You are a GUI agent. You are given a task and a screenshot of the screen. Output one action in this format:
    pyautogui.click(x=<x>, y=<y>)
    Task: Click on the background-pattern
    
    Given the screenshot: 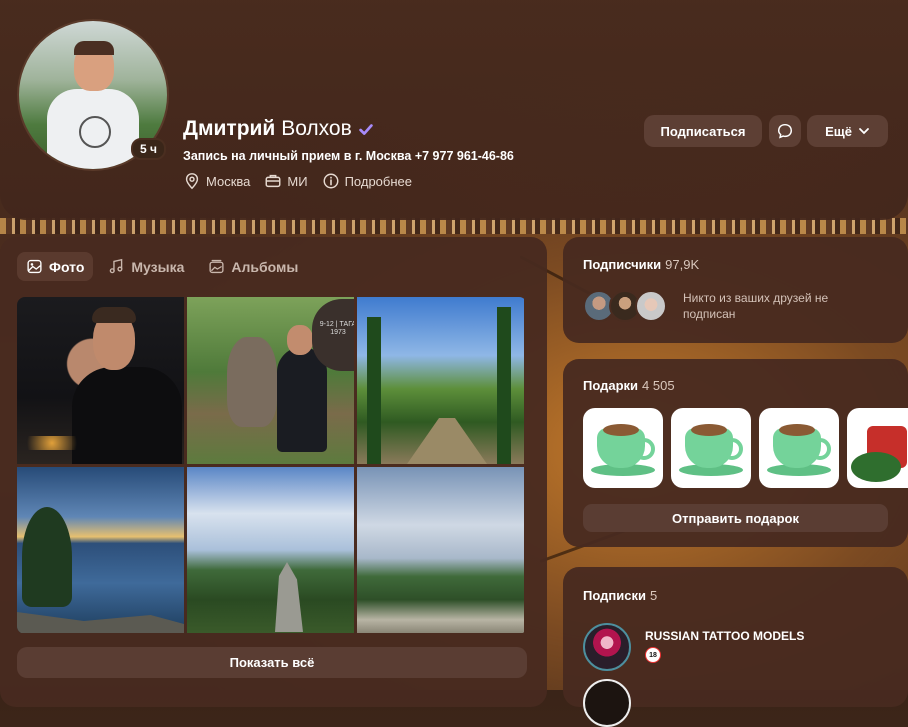 What is the action you would take?
    pyautogui.click(x=454, y=226)
    